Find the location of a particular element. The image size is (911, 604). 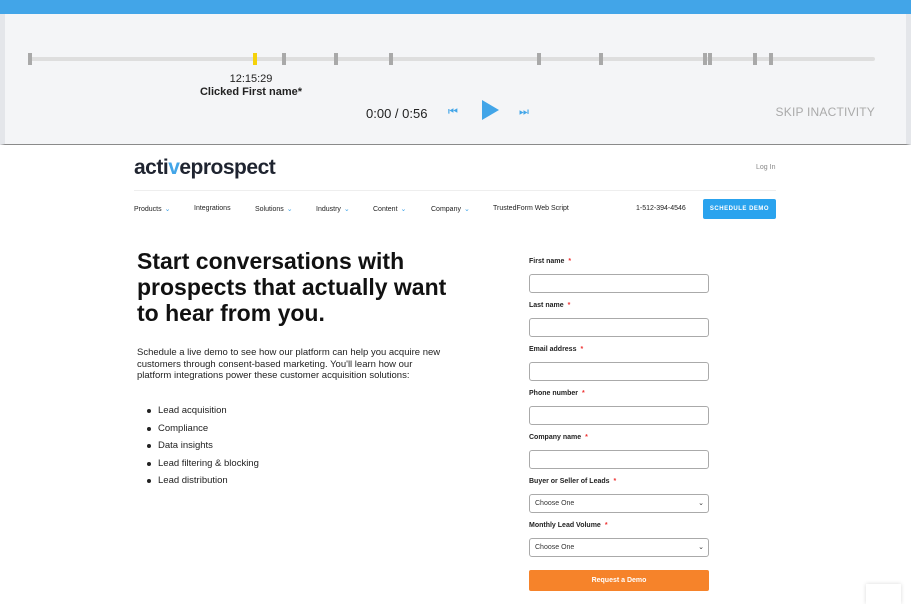

nav-item: TrustedForm Web Script is located at coordinates (531, 208).